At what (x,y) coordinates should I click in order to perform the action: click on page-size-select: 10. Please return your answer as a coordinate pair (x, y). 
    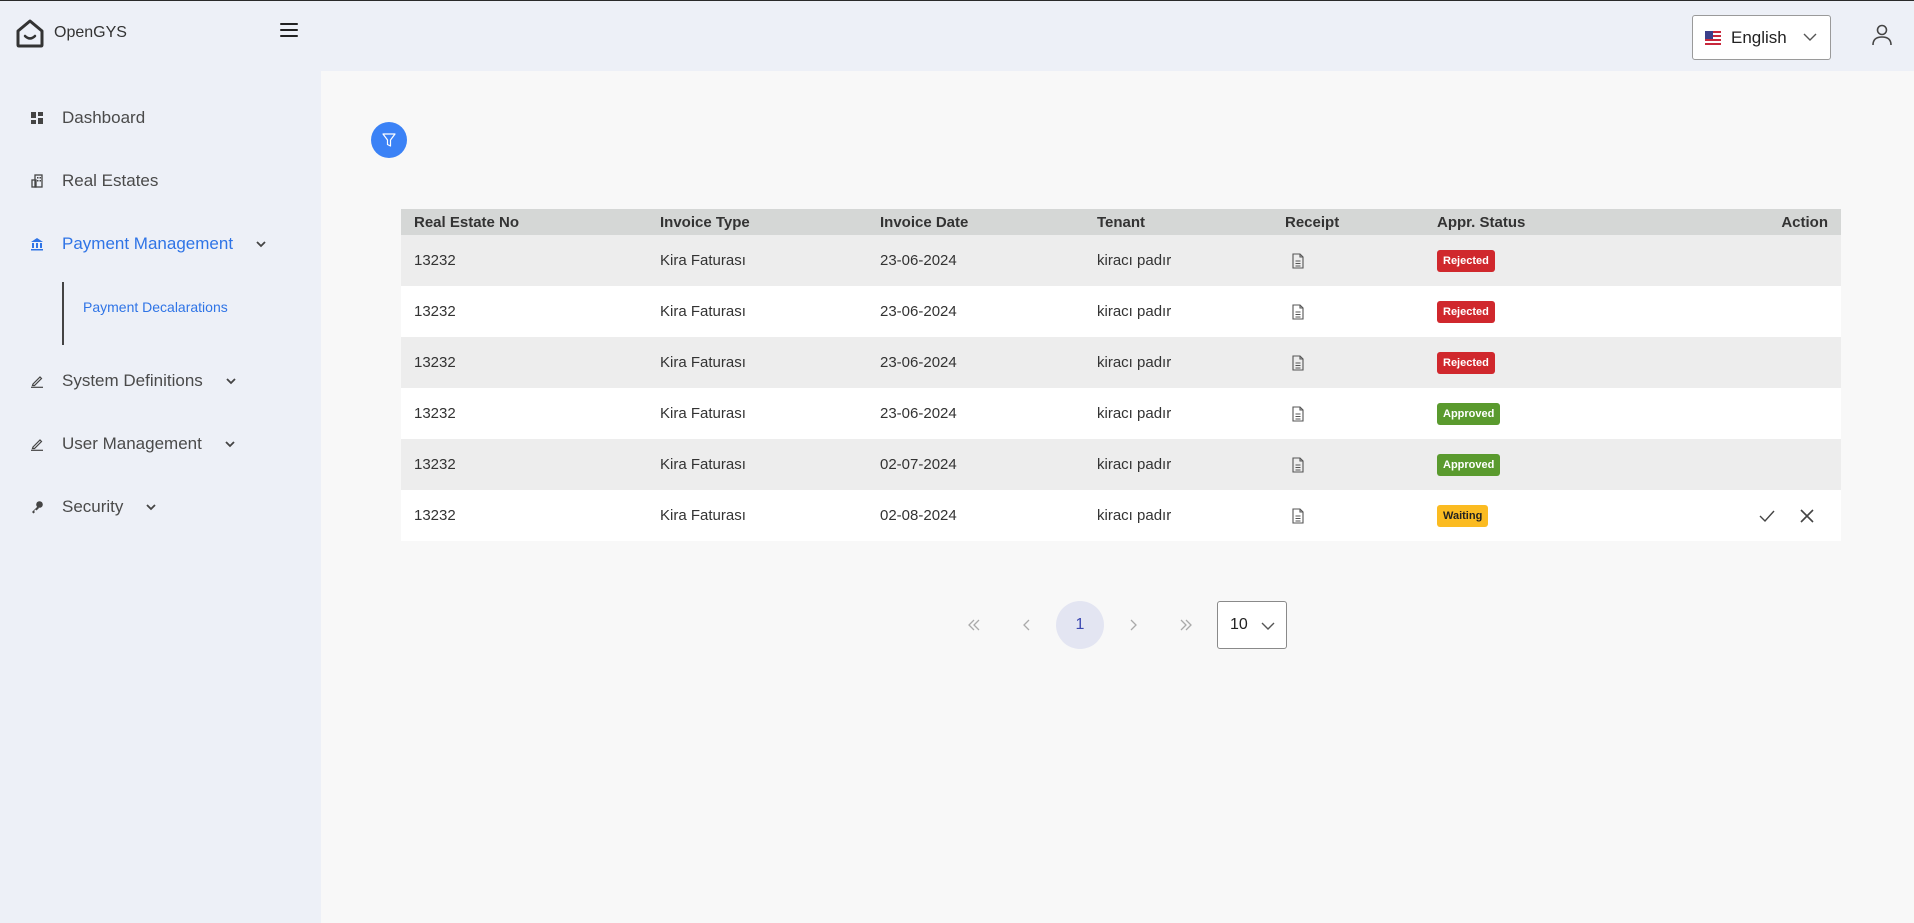
    Looking at the image, I should click on (1252, 625).